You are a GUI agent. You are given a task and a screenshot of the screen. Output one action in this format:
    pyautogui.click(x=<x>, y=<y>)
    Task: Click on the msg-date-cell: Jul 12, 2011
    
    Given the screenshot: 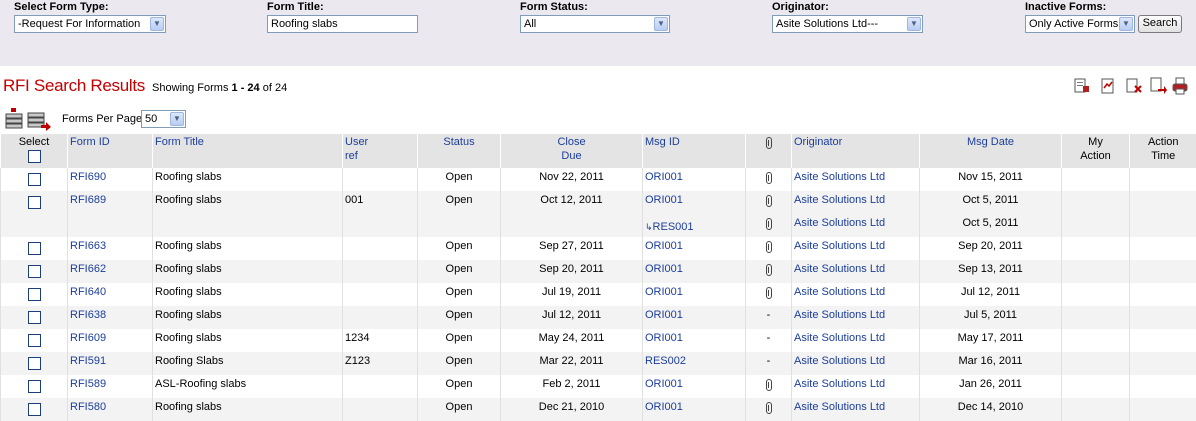 What is the action you would take?
    pyautogui.click(x=991, y=294)
    